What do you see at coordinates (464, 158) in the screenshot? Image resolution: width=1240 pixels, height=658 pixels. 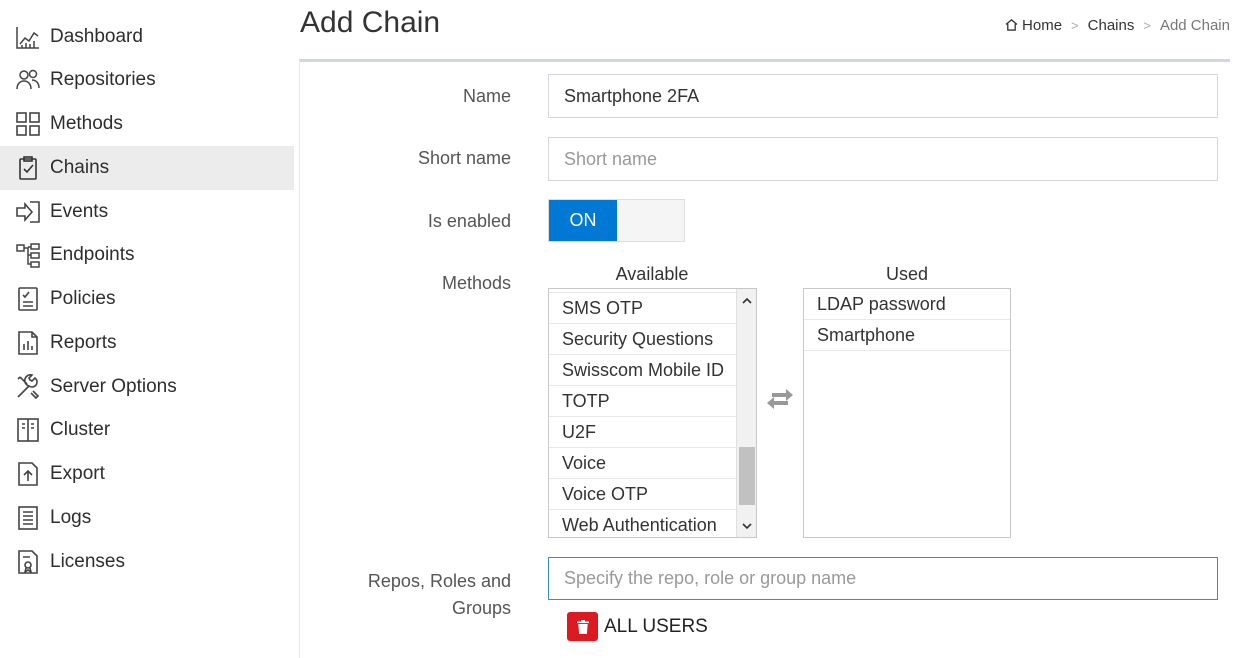 I see `short-name-label: Short name` at bounding box center [464, 158].